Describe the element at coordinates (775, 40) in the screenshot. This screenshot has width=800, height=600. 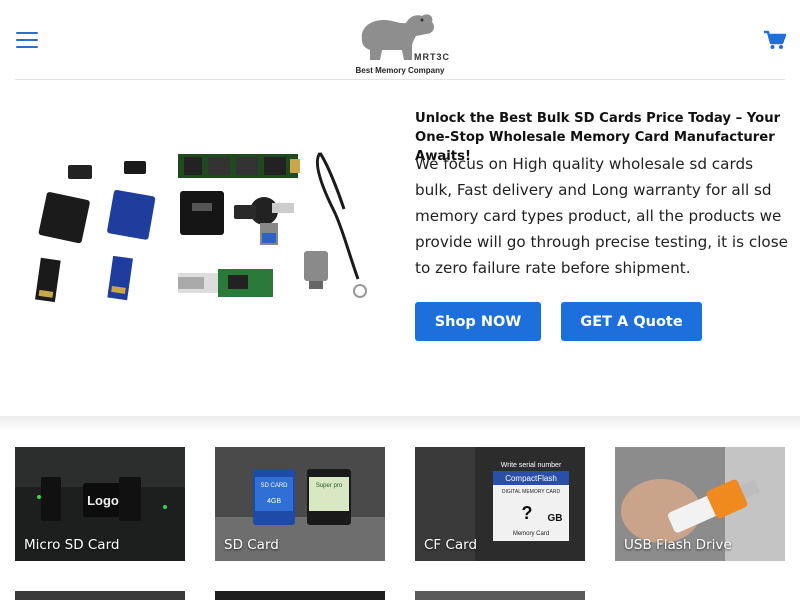
I see `shopping-cart-icon` at that location.